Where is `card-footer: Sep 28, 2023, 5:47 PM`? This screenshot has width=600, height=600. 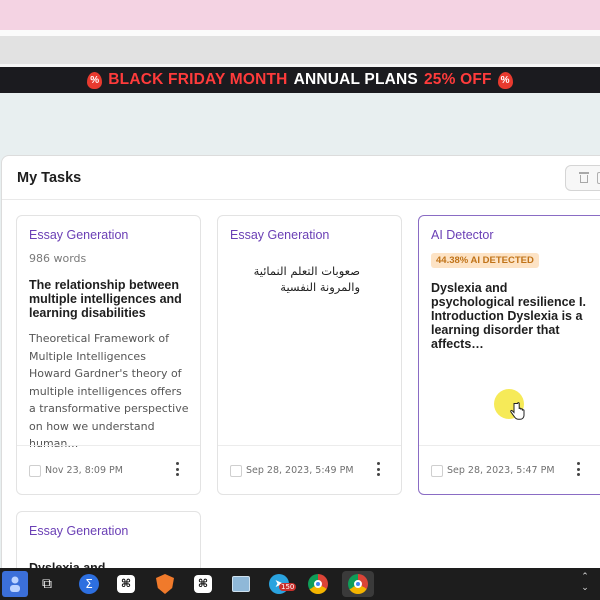
card-footer: Sep 28, 2023, 5:47 PM is located at coordinates (509, 469).